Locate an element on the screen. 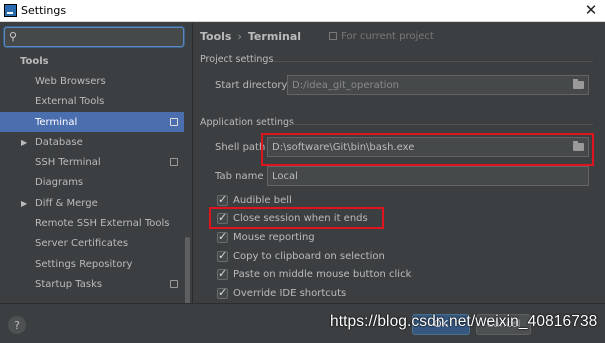 This screenshot has width=605, height=343. application-settings-heading: Application settings is located at coordinates (247, 122).